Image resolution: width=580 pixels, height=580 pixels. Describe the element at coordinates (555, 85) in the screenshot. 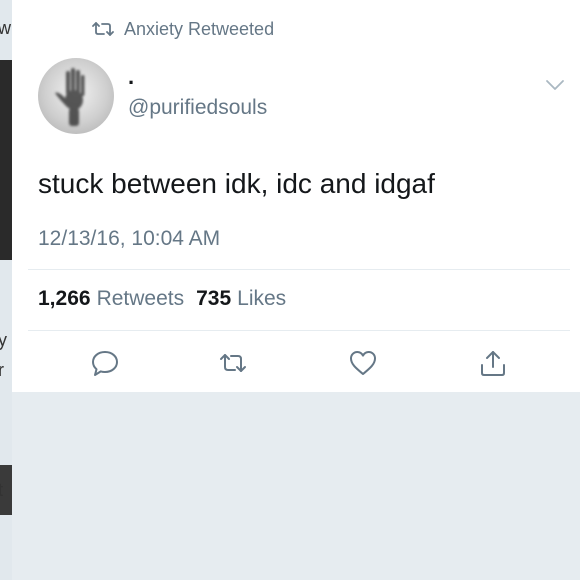

I see `chevron-down-icon` at that location.